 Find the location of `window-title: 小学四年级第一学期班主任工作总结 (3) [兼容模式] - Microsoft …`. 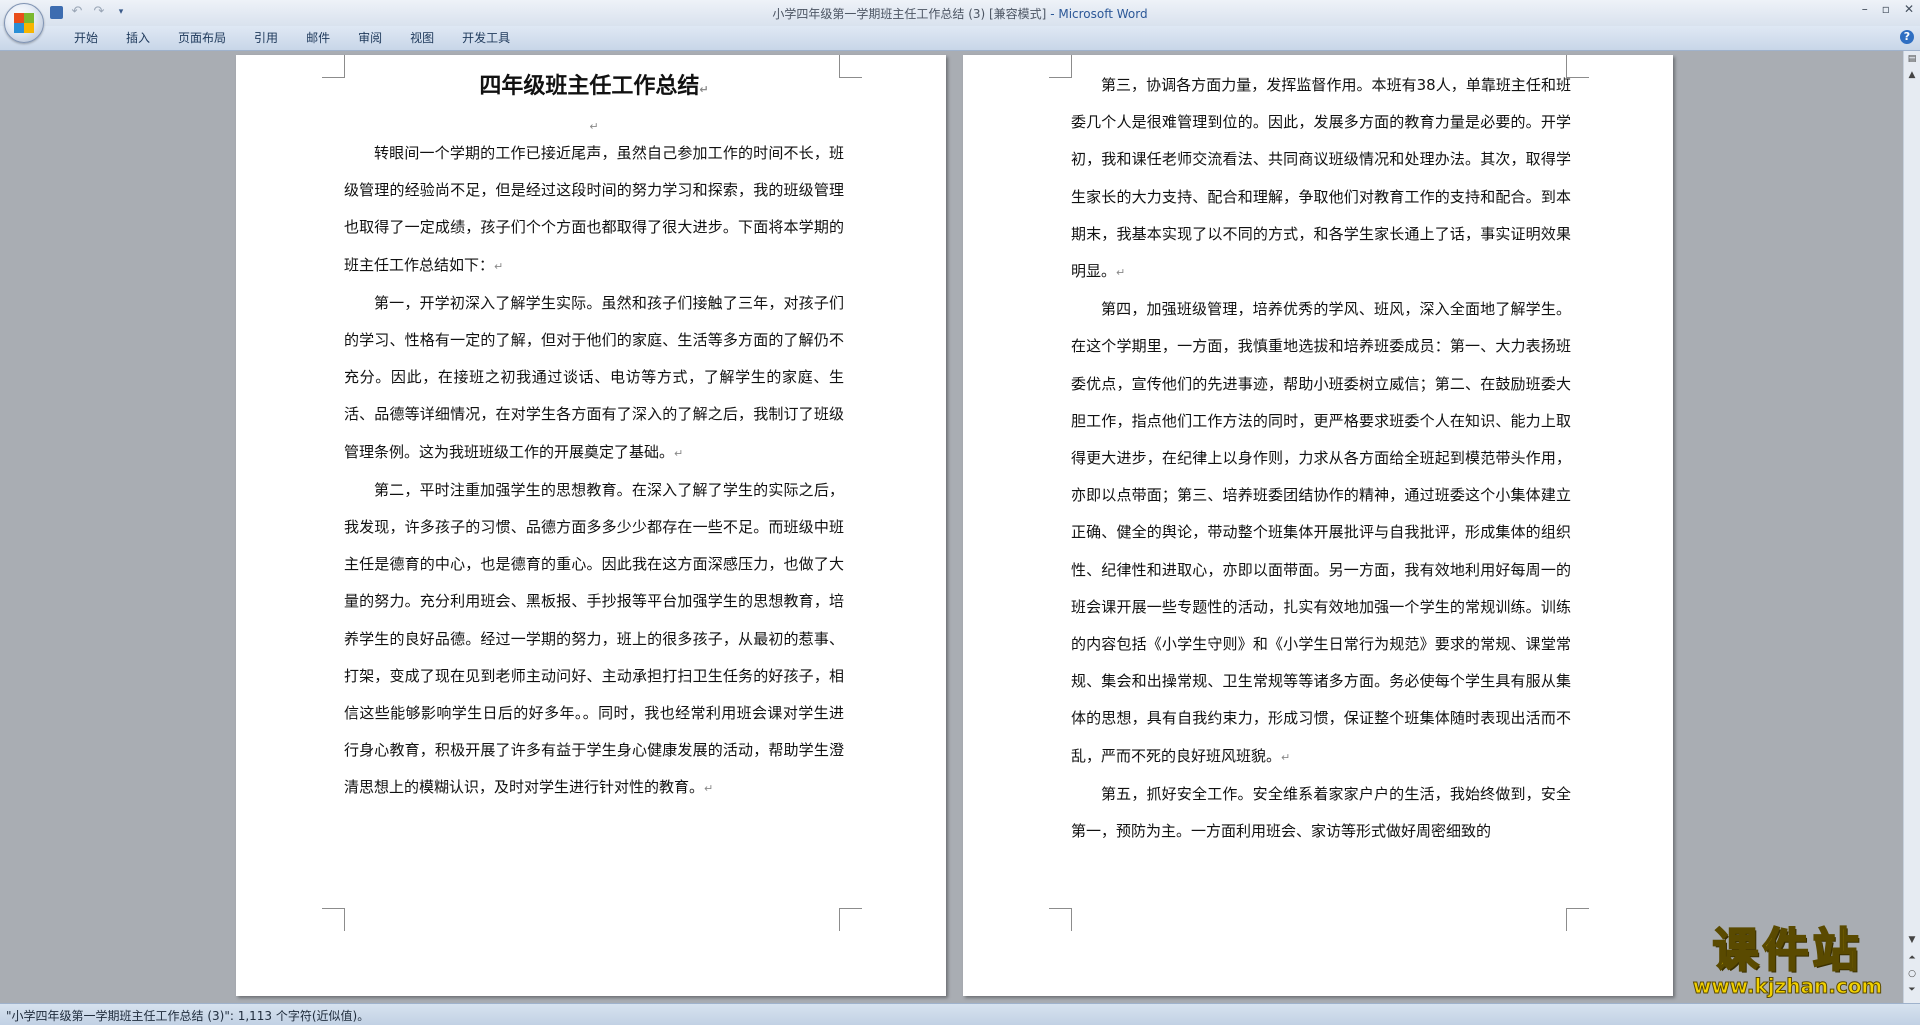

window-title: 小学四年级第一学期班主任工作总结 (3) [兼容模式] - Microsoft … is located at coordinates (960, 13).